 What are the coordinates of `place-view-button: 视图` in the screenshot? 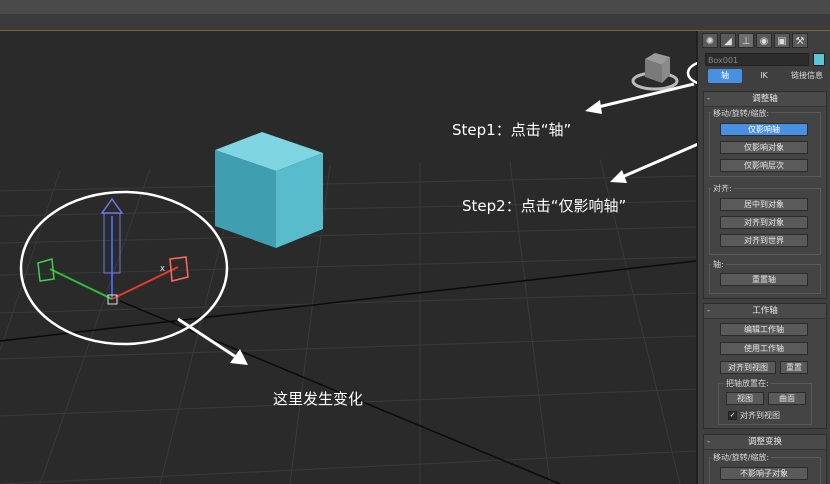 It's located at (745, 398).